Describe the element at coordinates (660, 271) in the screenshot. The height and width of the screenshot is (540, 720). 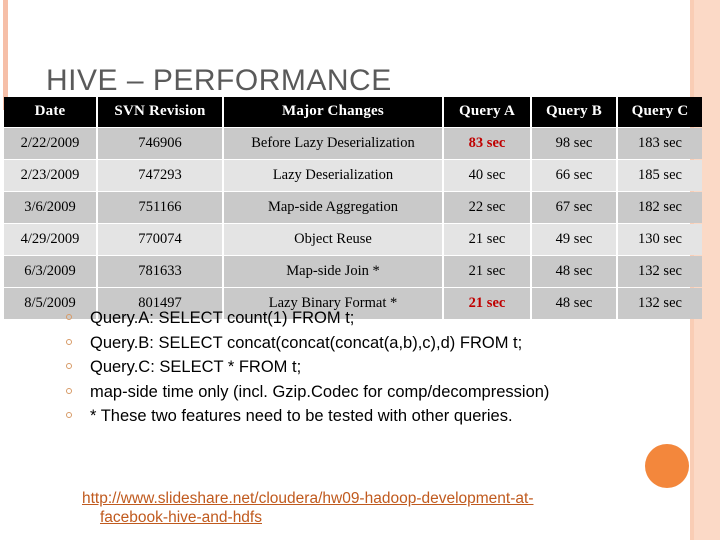
I see `cell-query-c: 132 sec` at that location.